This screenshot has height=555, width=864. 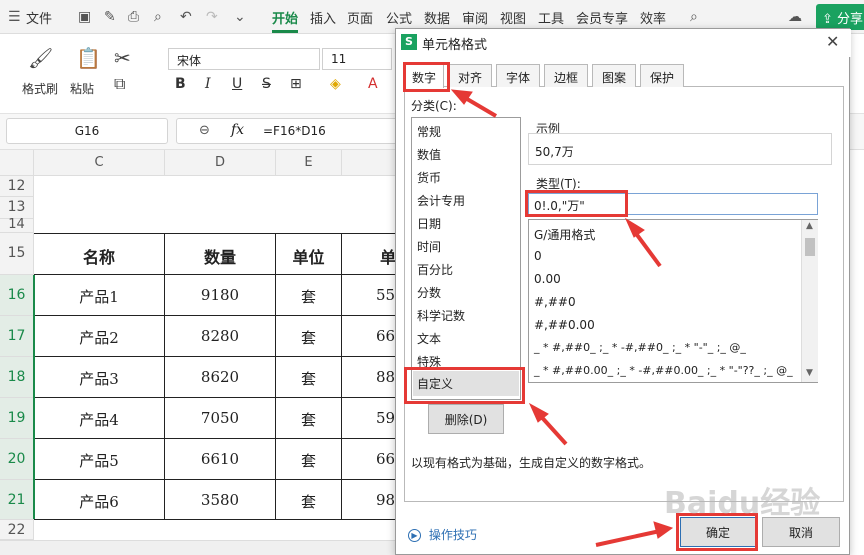 What do you see at coordinates (628, 538) in the screenshot?
I see `arrow-to-ok` at bounding box center [628, 538].